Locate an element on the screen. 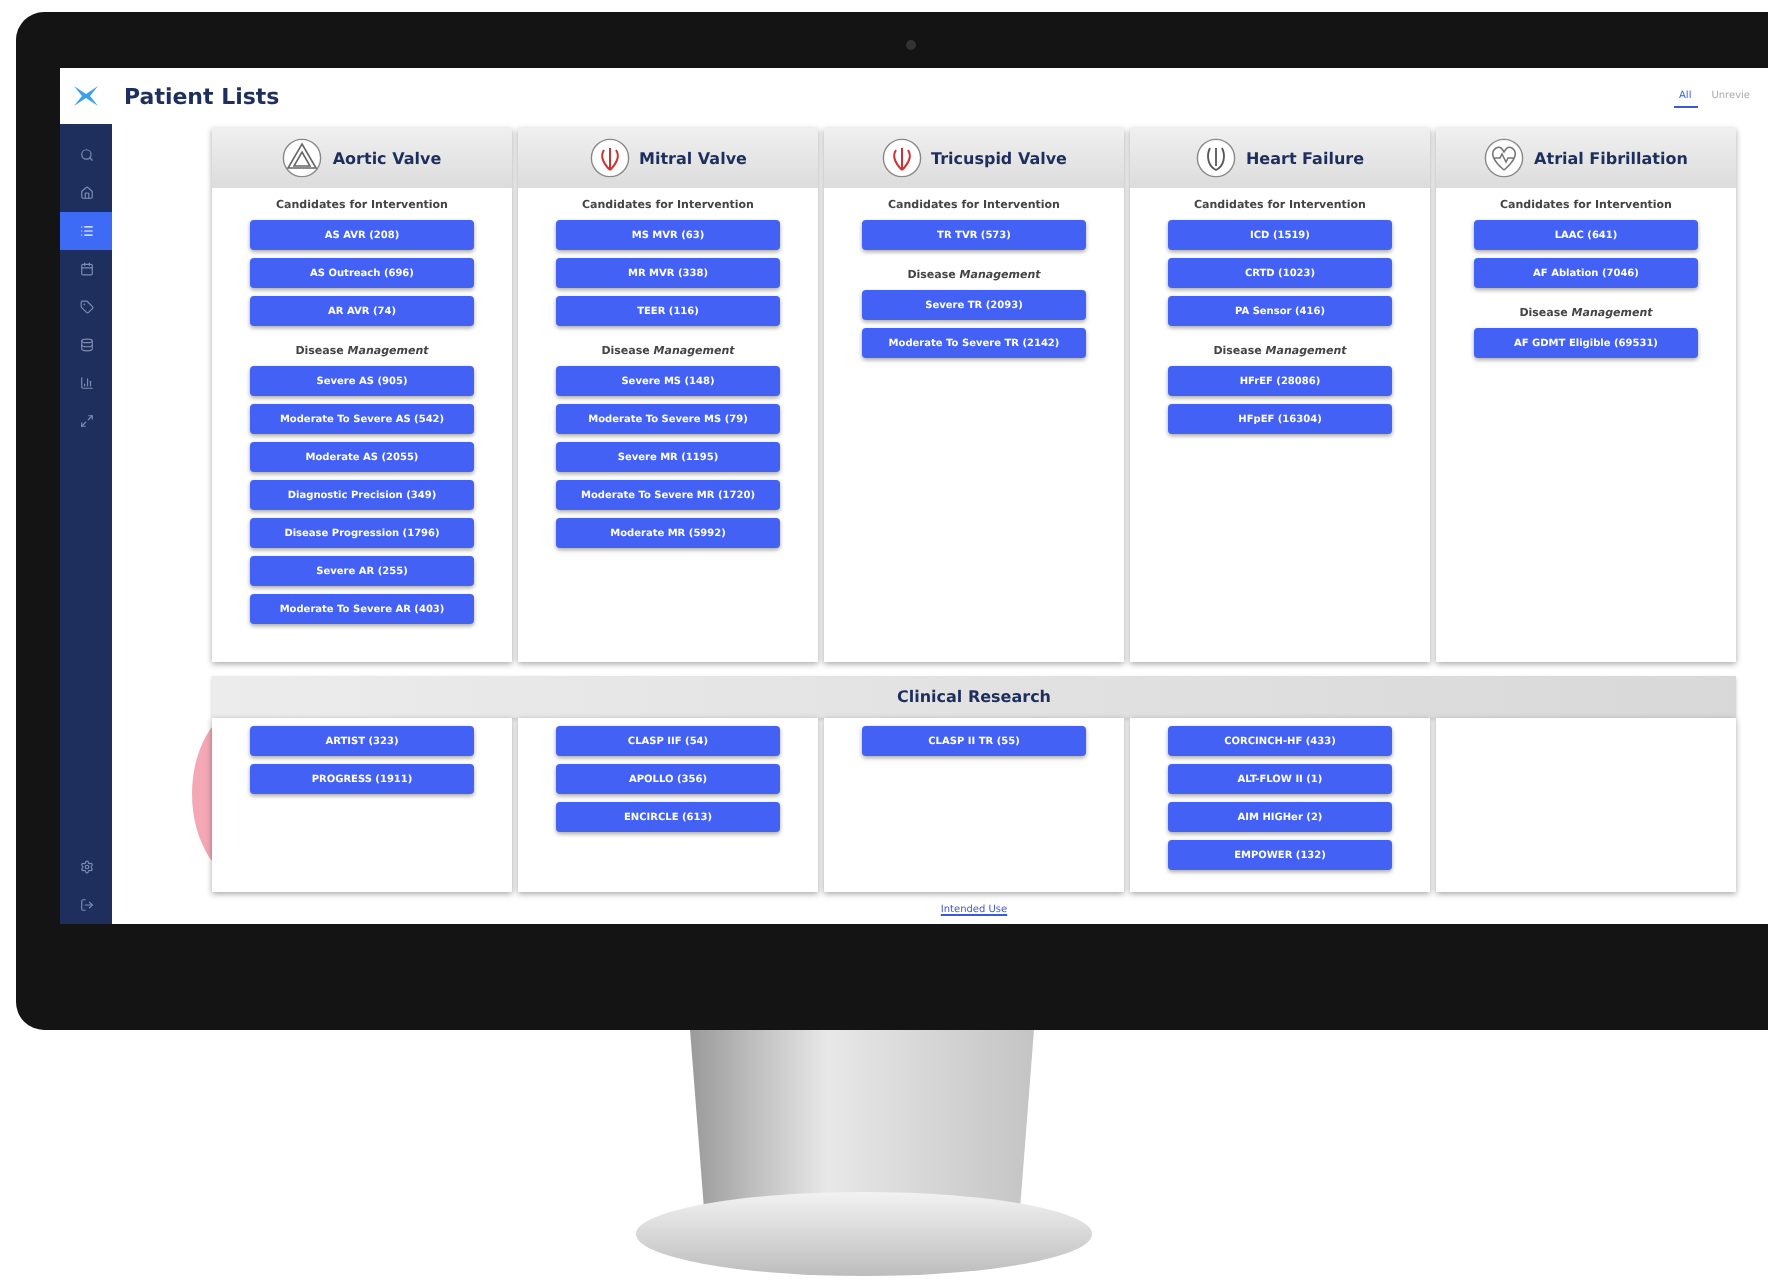  heart-pulse-icon is located at coordinates (1504, 158).